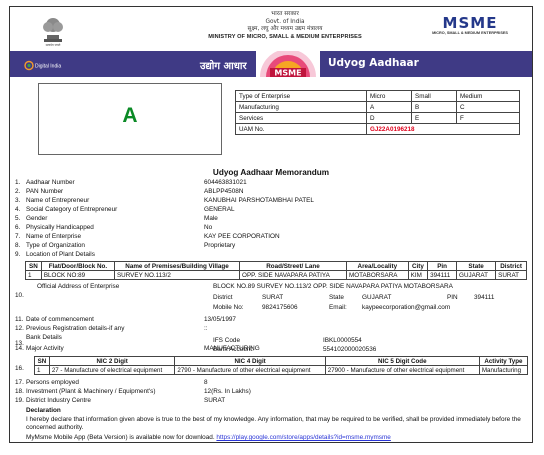 This screenshot has height=455, width=544. Describe the element at coordinates (402, 361) in the screenshot. I see `table-header: NIC 5 Digit Code` at that location.